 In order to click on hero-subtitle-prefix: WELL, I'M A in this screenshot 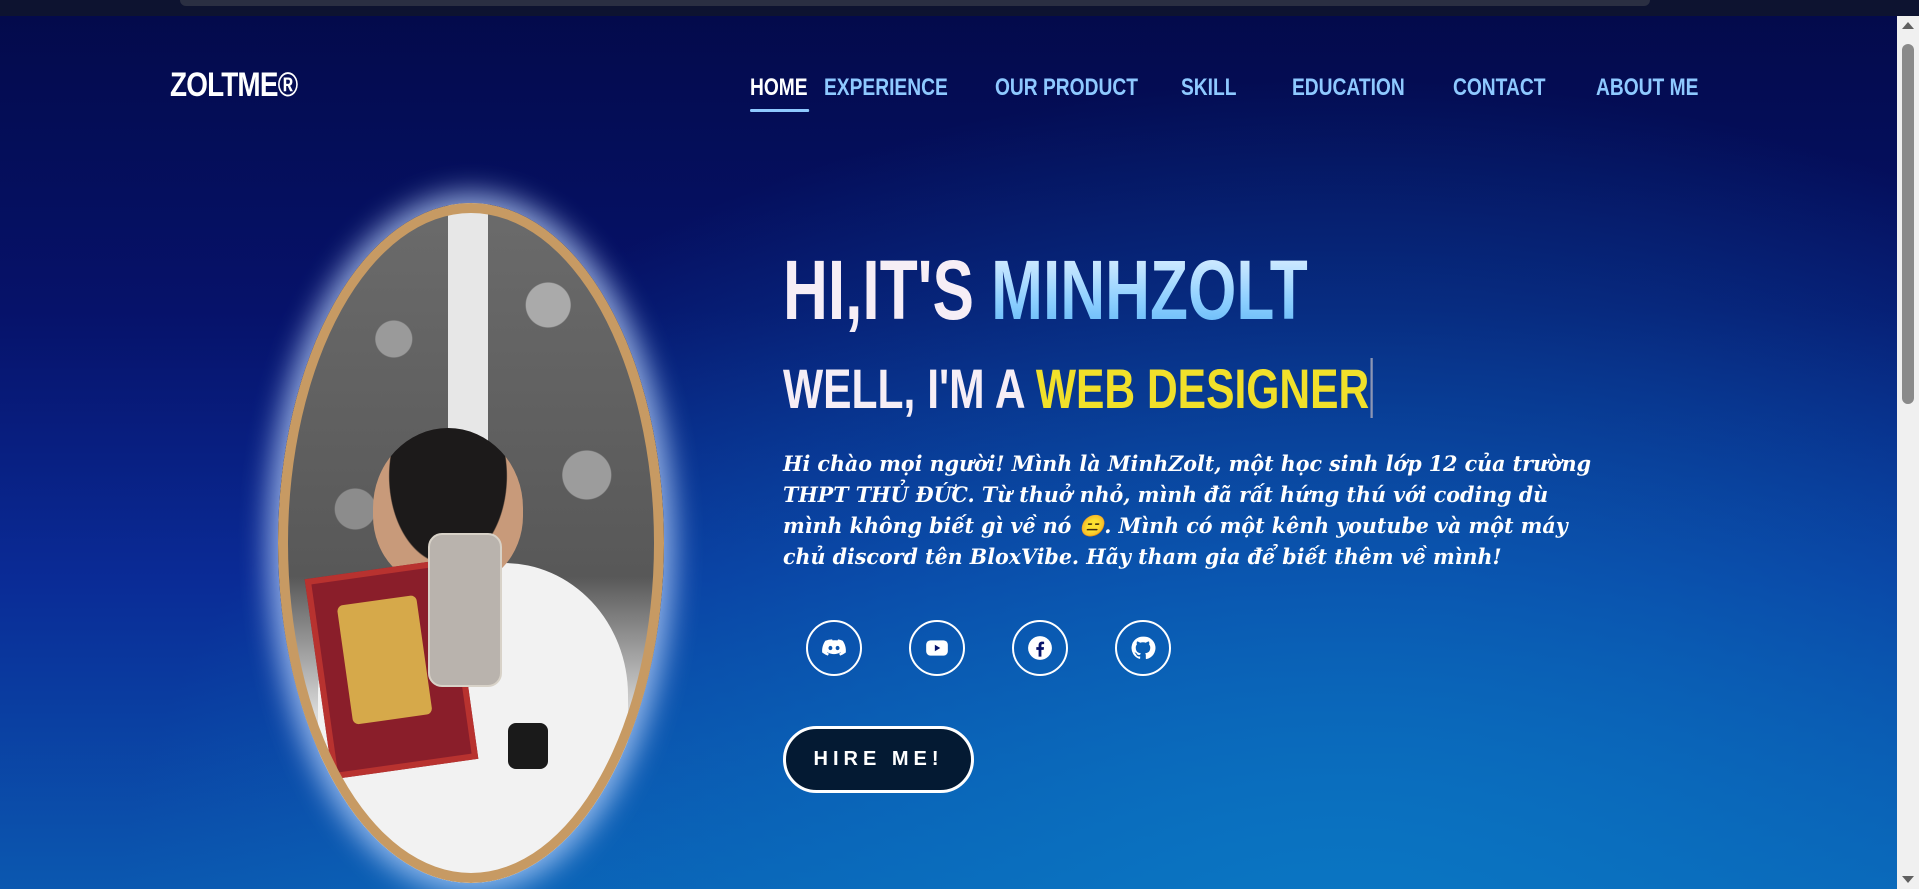, I will do `click(909, 388)`.